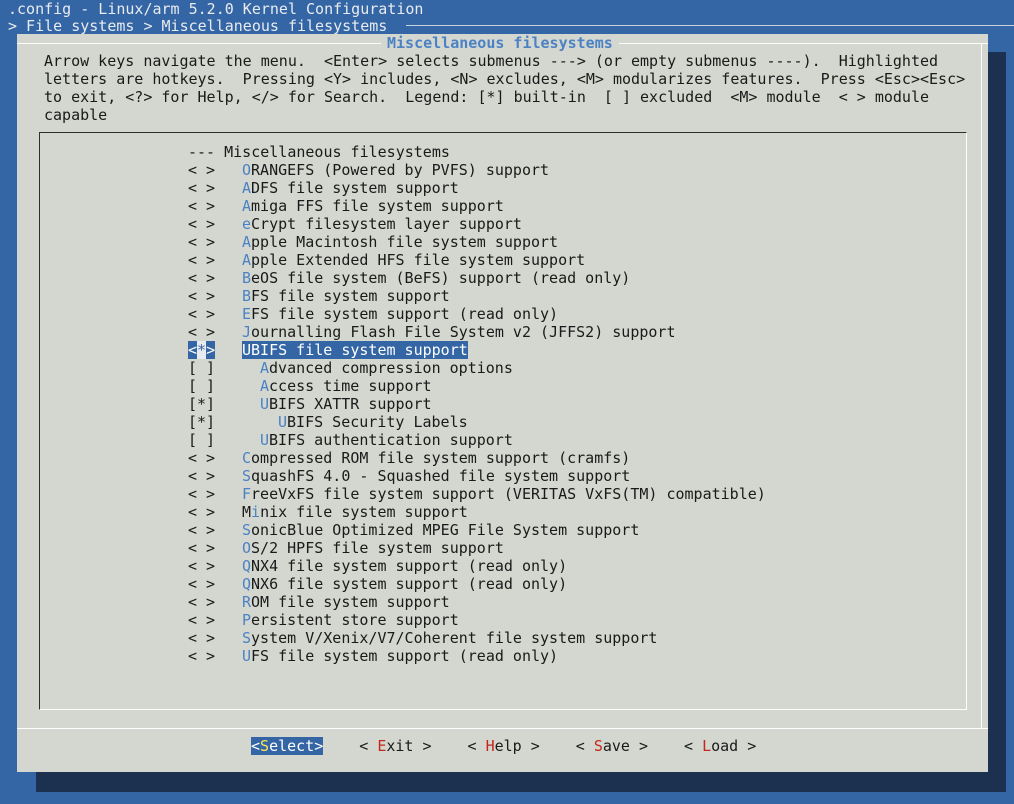 The height and width of the screenshot is (804, 1014). What do you see at coordinates (477, 170) in the screenshot?
I see `menu-item: < > ORANGEFS (Powered by PVFS) support` at bounding box center [477, 170].